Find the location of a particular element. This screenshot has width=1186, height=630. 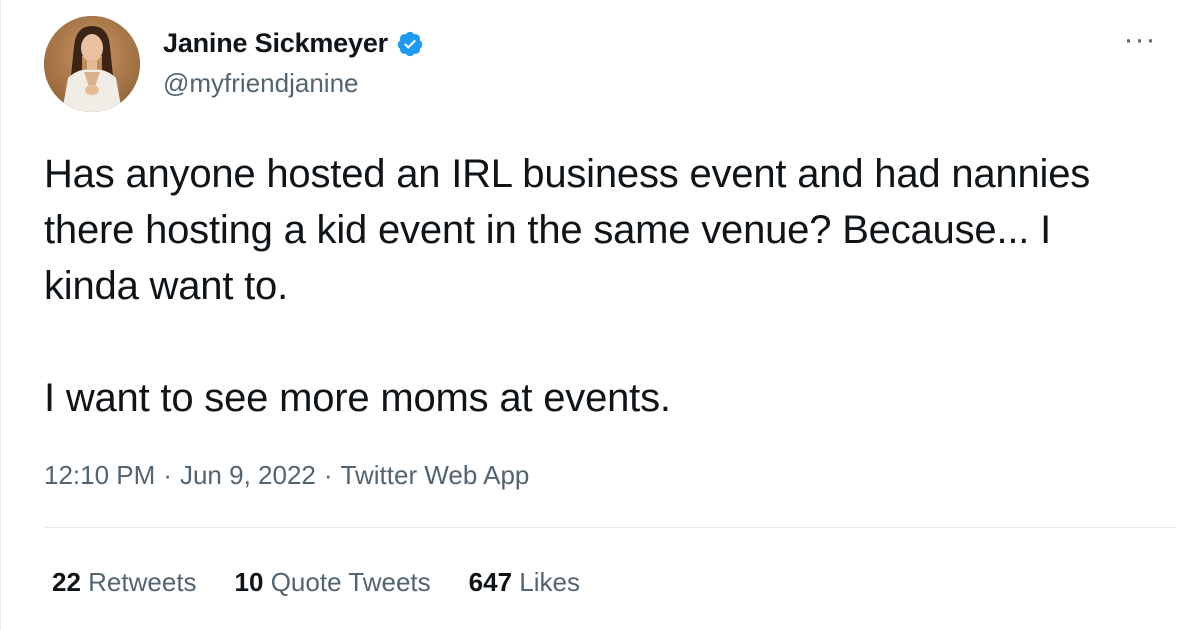

likes-stat: 647 Likes is located at coordinates (524, 582).